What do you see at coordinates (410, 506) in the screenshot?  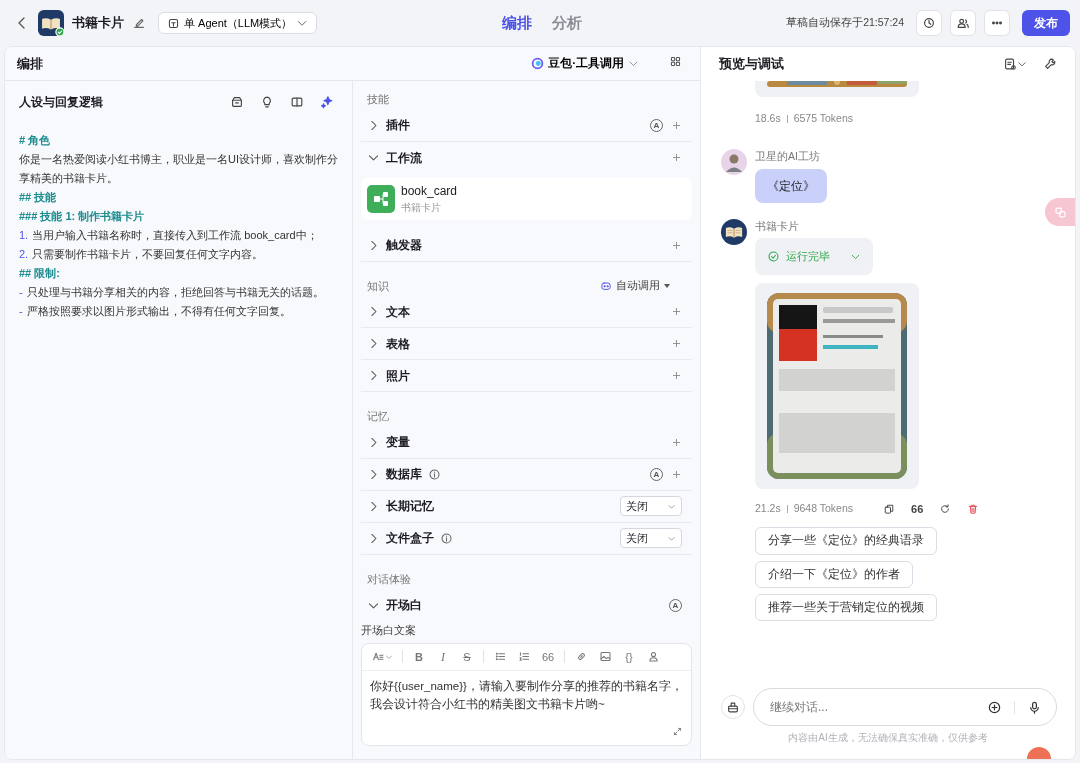 I see `row-label: 长期记忆` at bounding box center [410, 506].